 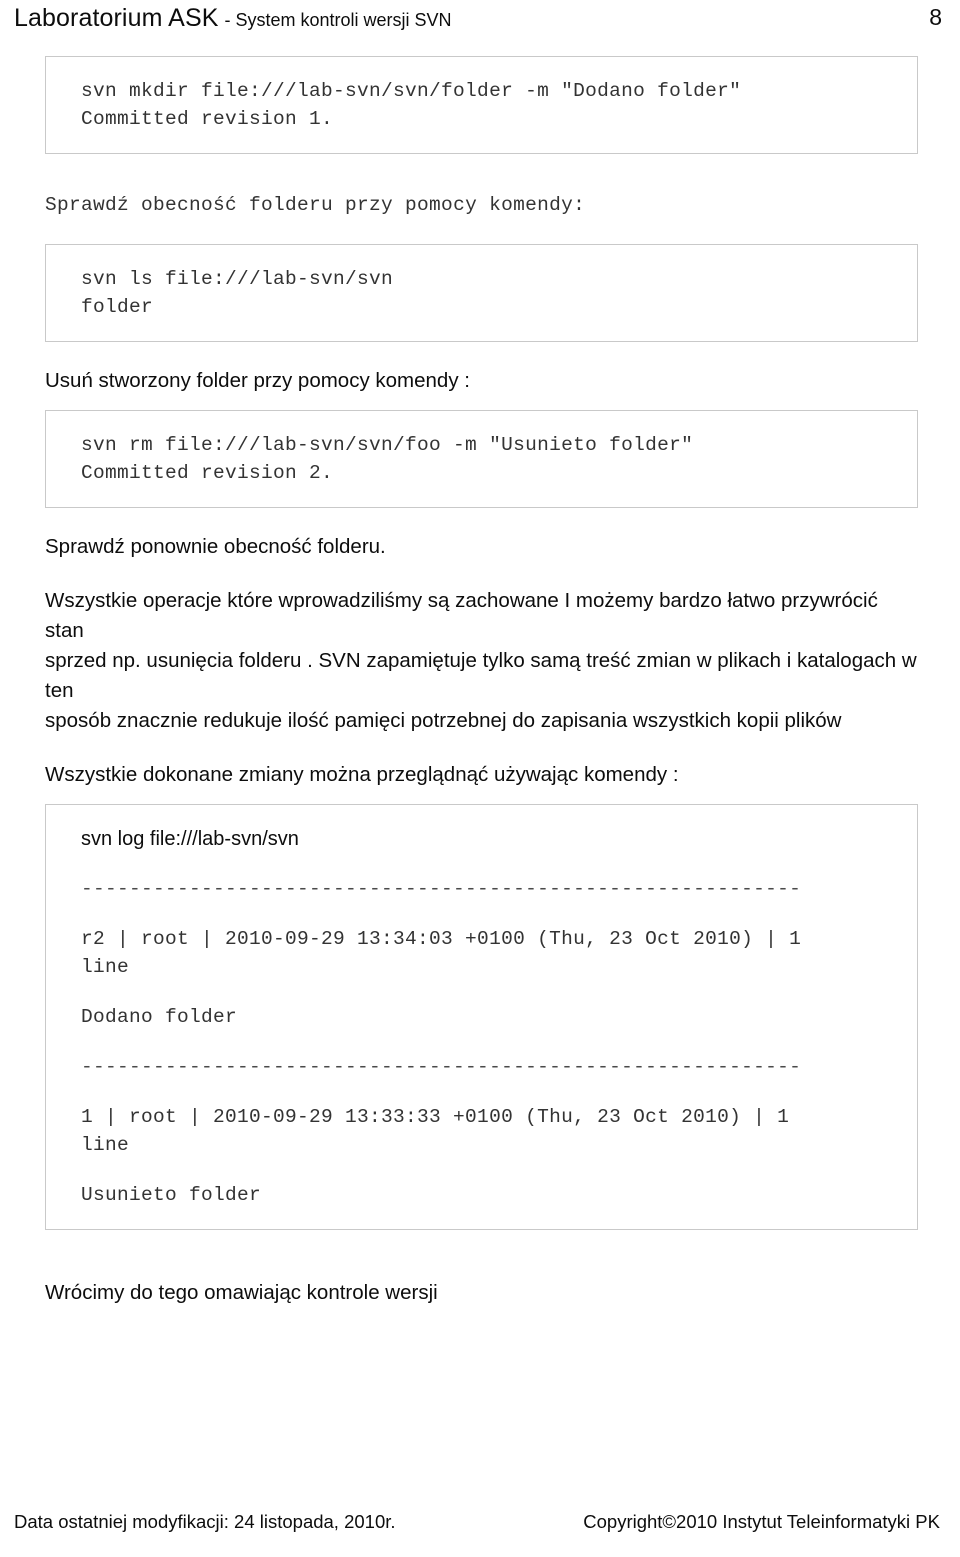 I want to click on code-line: svn ls file:///lab-svn/svn, so click(x=237, y=279).